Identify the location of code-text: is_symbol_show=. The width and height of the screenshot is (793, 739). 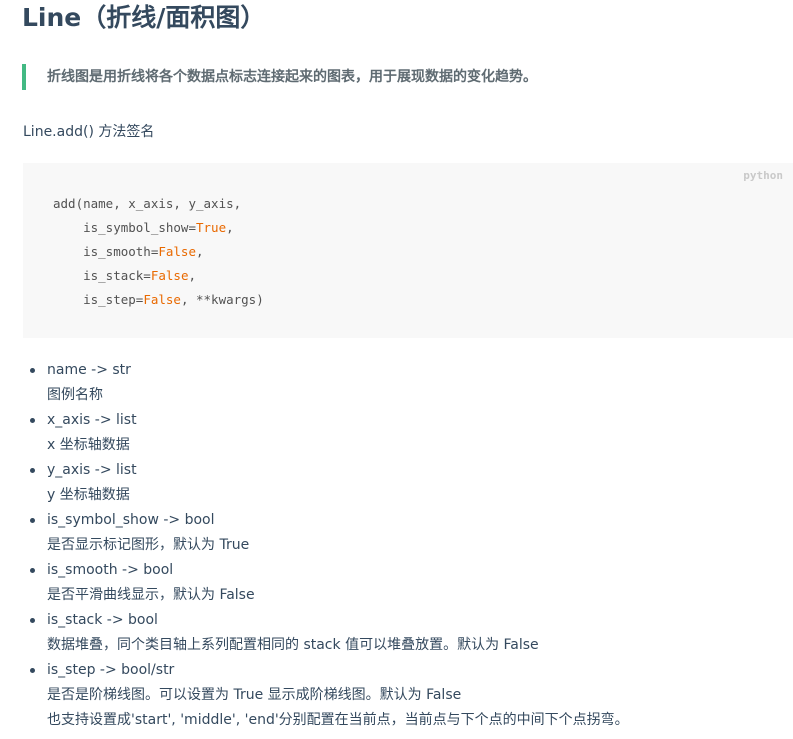
(124, 227).